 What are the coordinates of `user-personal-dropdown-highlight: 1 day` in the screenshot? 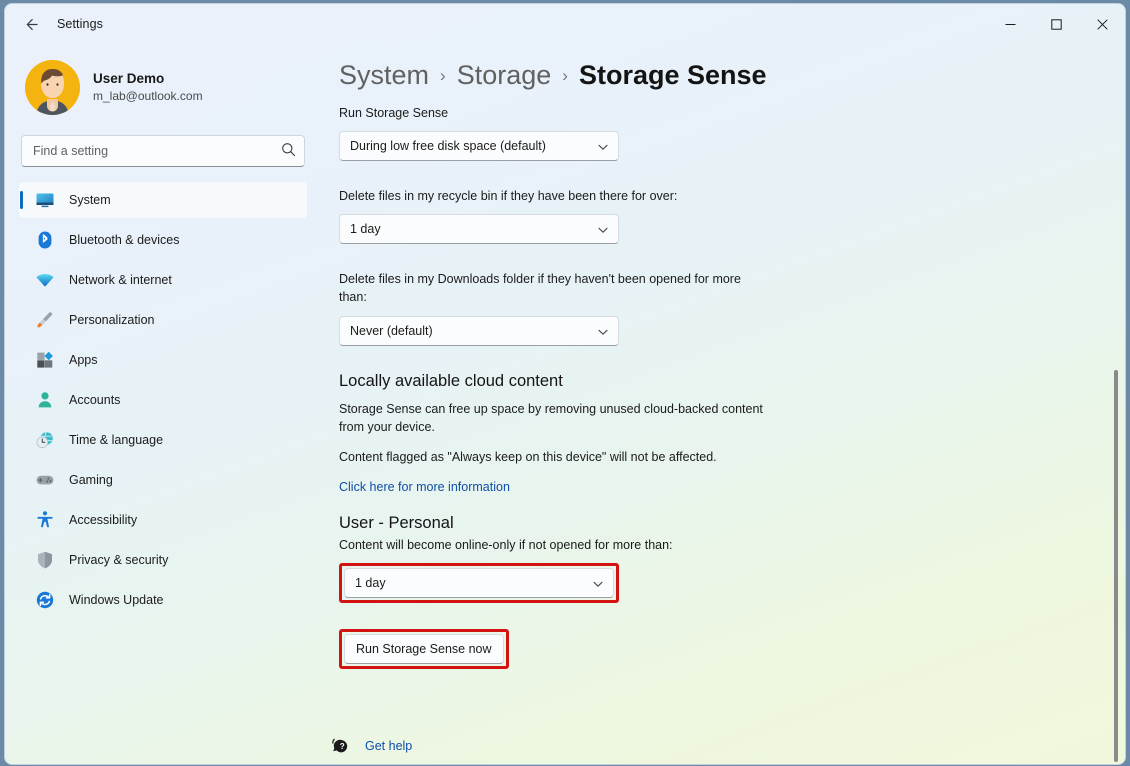 It's located at (479, 582).